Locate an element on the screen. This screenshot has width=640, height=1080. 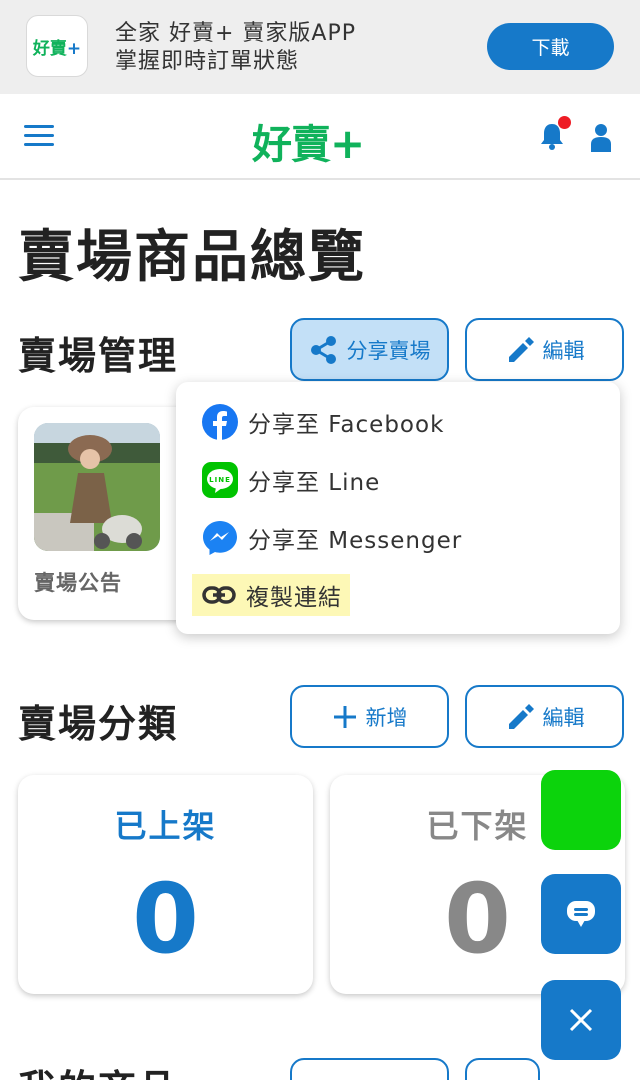
link-icon is located at coordinates (219, 595).